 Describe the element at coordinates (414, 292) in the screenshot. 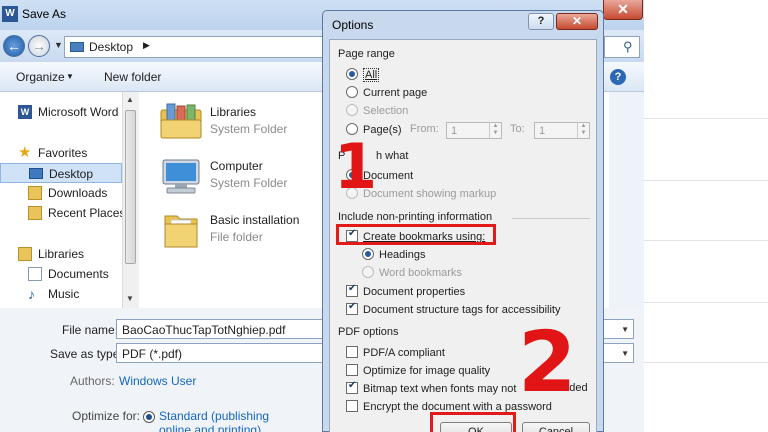

I see `doc-properties-label: Document properties` at that location.